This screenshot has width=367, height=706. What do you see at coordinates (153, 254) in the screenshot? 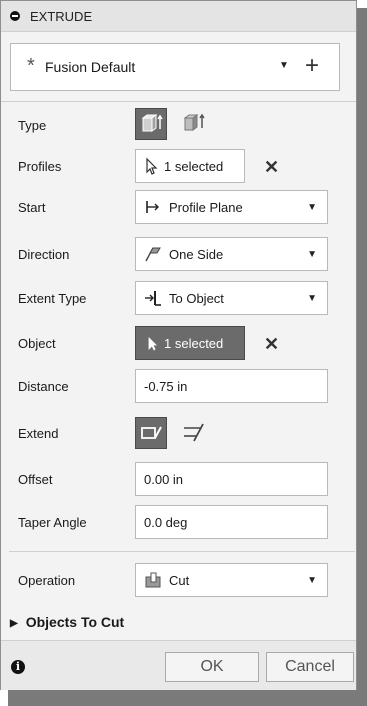
I see `one-side-icon` at bounding box center [153, 254].